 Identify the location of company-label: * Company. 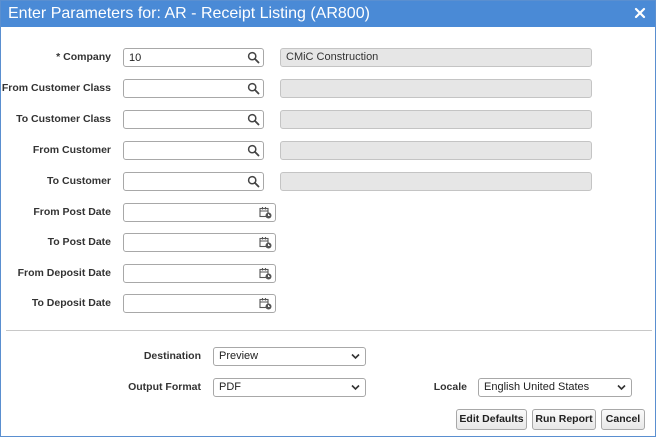
(83, 57).